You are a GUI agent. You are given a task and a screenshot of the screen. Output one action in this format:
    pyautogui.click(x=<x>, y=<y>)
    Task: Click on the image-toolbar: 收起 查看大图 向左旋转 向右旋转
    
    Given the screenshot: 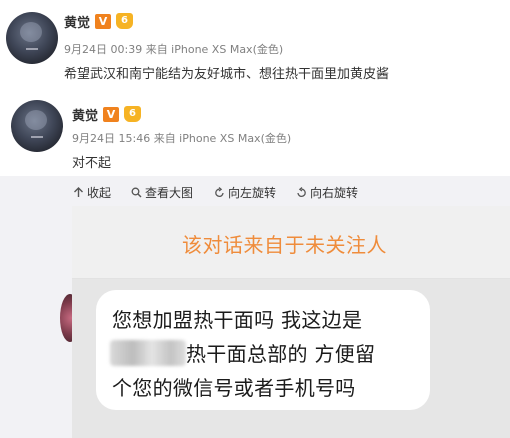 What is the action you would take?
    pyautogui.click(x=255, y=191)
    